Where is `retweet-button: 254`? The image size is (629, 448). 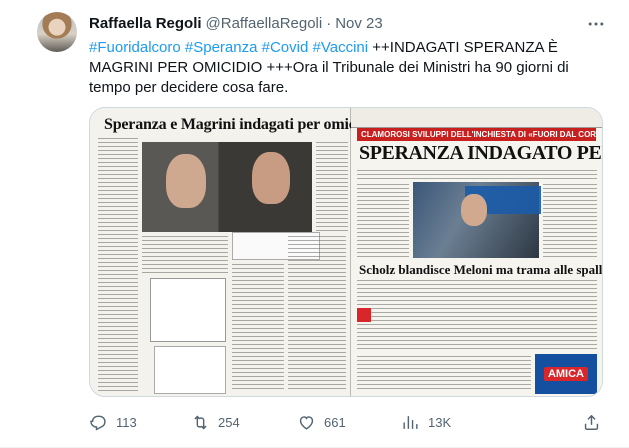
retweet-button: 254 is located at coordinates (215, 422).